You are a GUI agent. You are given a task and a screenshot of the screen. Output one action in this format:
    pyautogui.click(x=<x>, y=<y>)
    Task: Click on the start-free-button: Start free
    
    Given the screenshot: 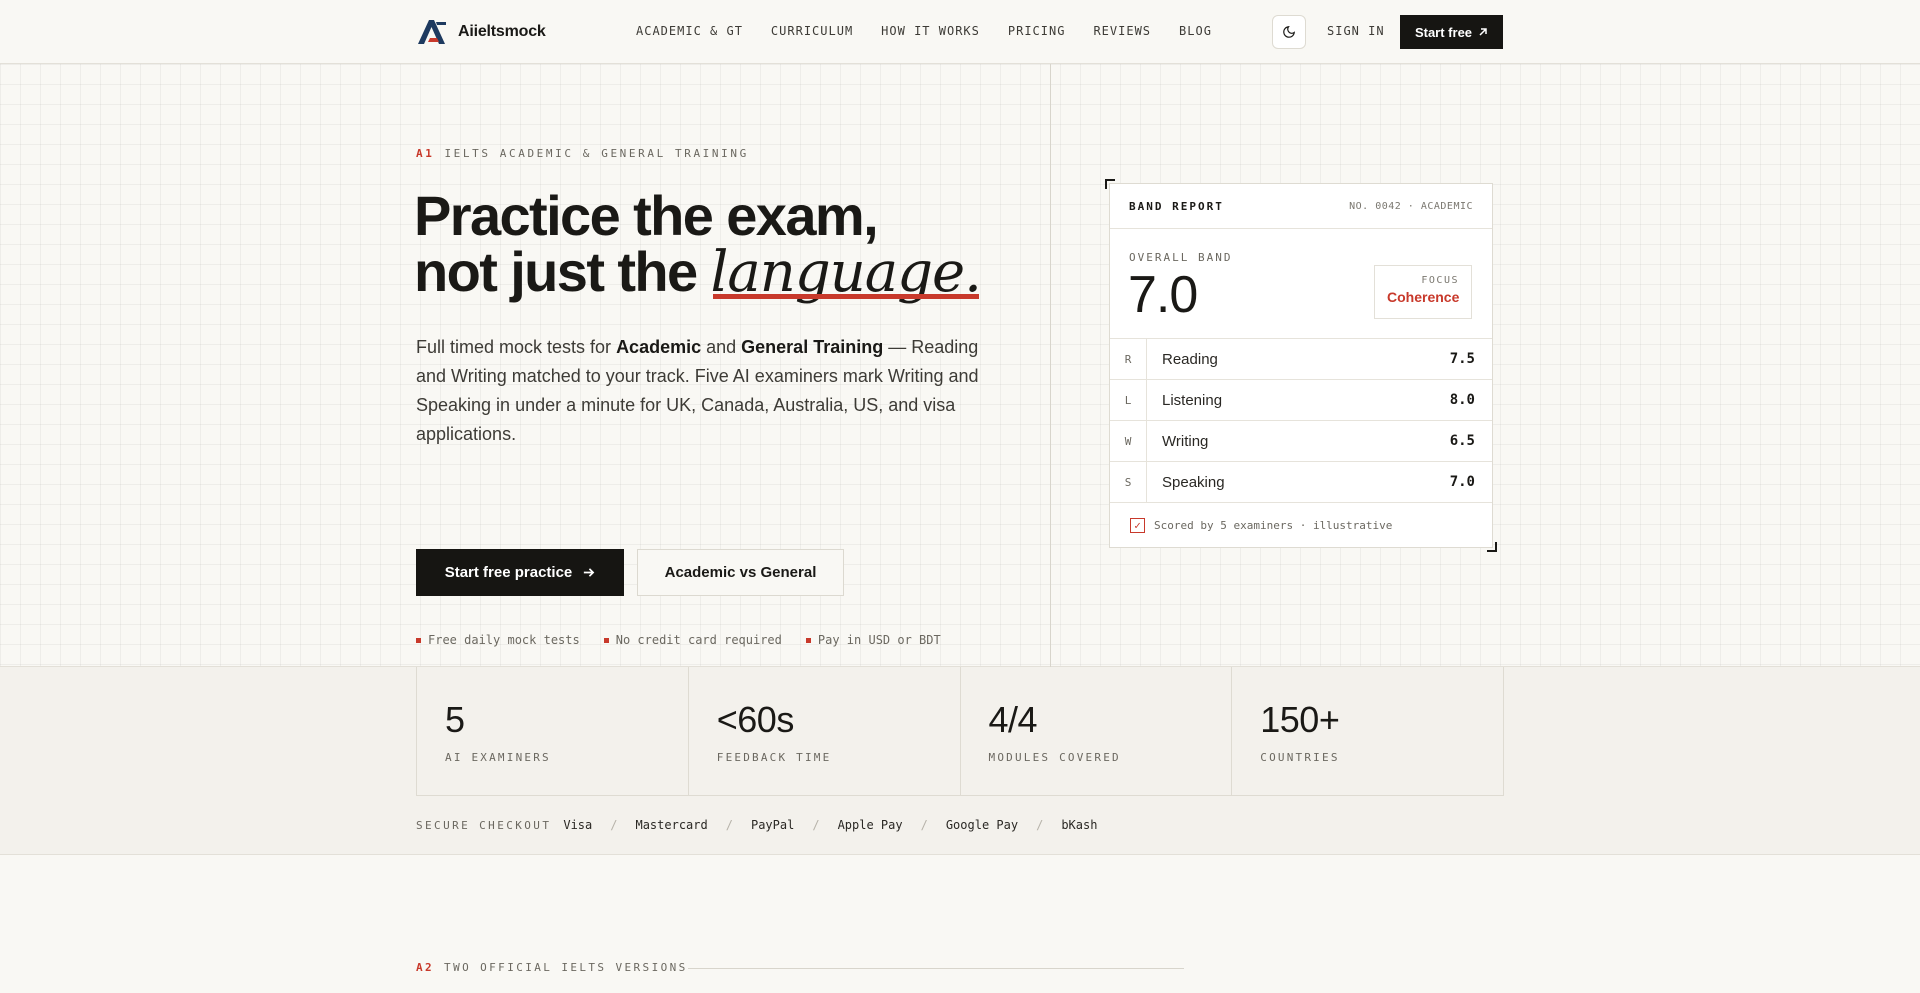 What is the action you would take?
    pyautogui.click(x=1451, y=32)
    